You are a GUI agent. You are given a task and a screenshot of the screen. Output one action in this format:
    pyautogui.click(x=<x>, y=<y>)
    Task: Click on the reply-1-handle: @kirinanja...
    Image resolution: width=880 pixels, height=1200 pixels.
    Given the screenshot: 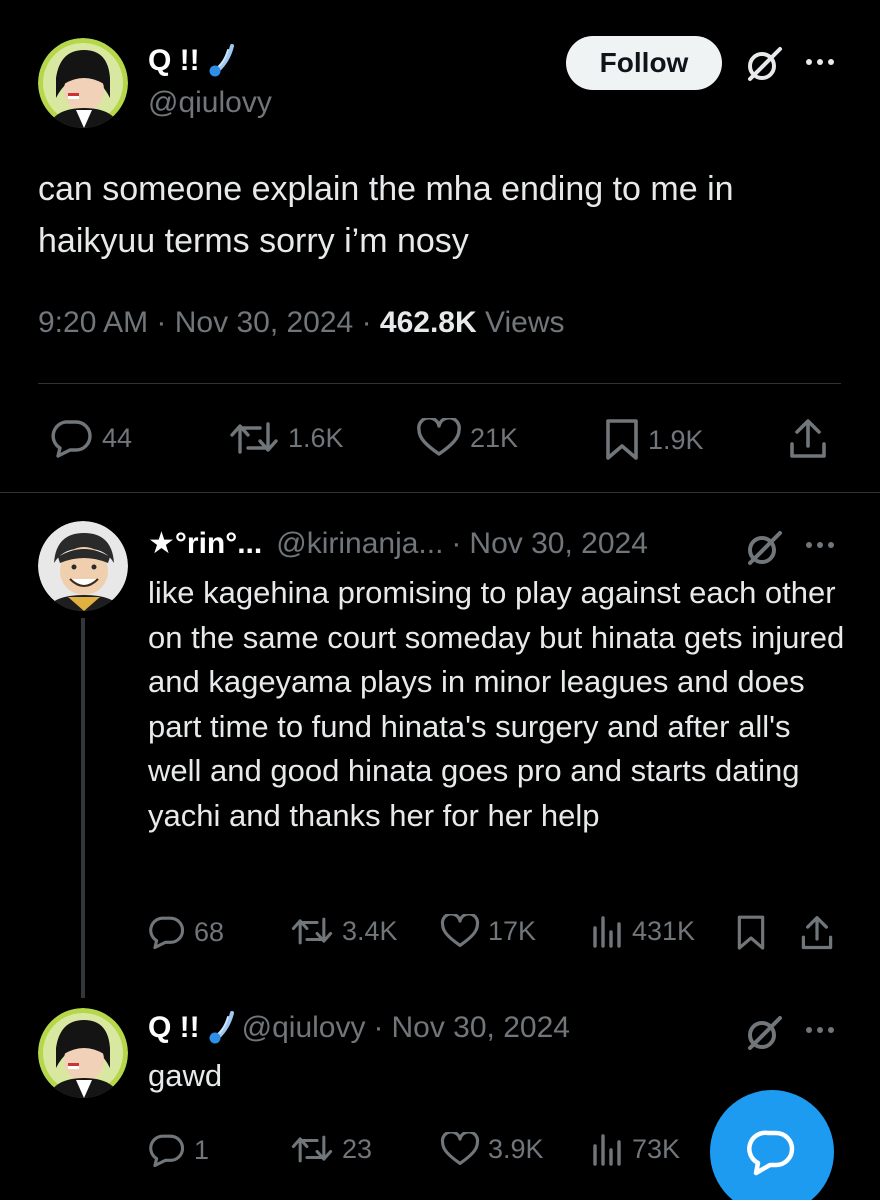 What is the action you would take?
    pyautogui.click(x=359, y=544)
    